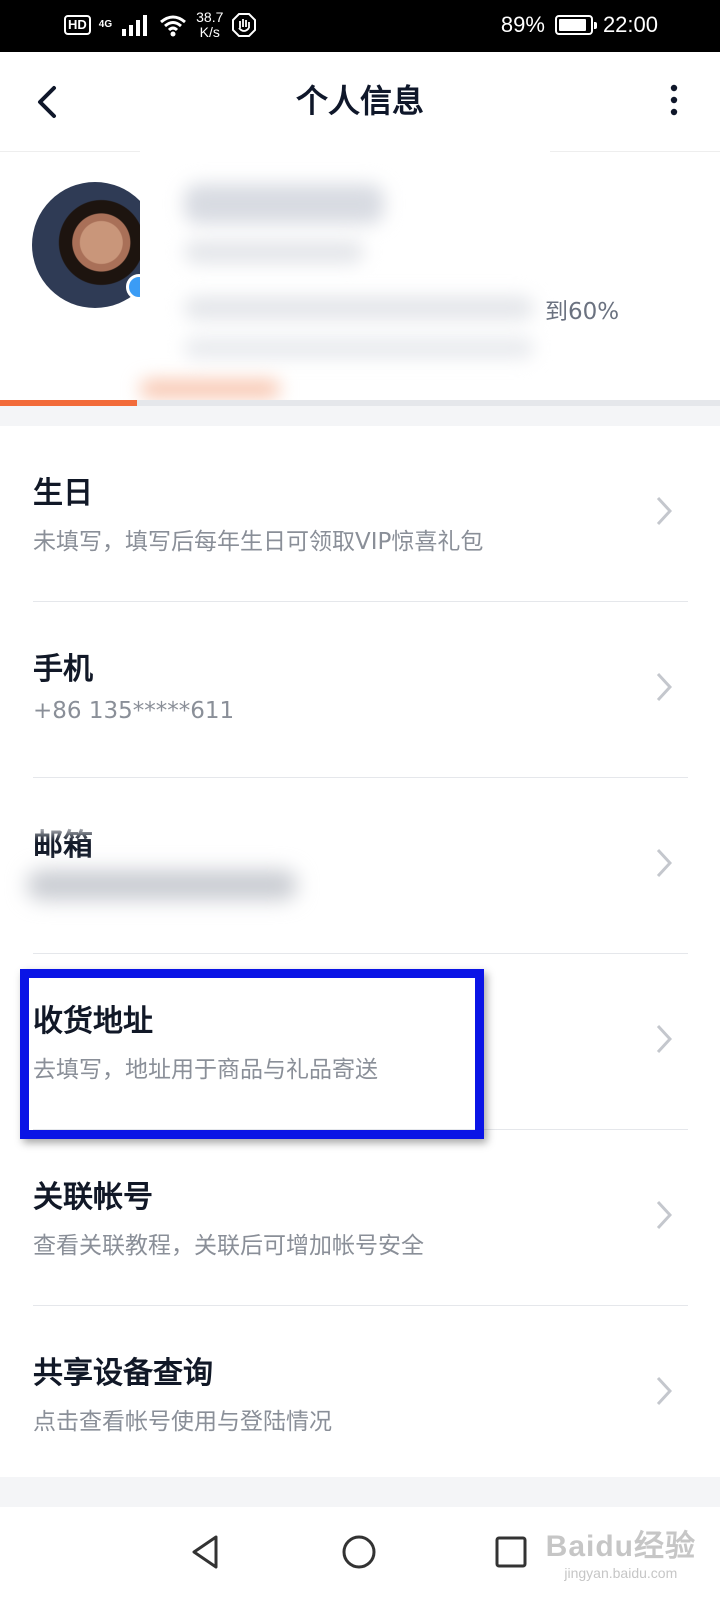  What do you see at coordinates (135, 25) in the screenshot?
I see `signal-icon` at bounding box center [135, 25].